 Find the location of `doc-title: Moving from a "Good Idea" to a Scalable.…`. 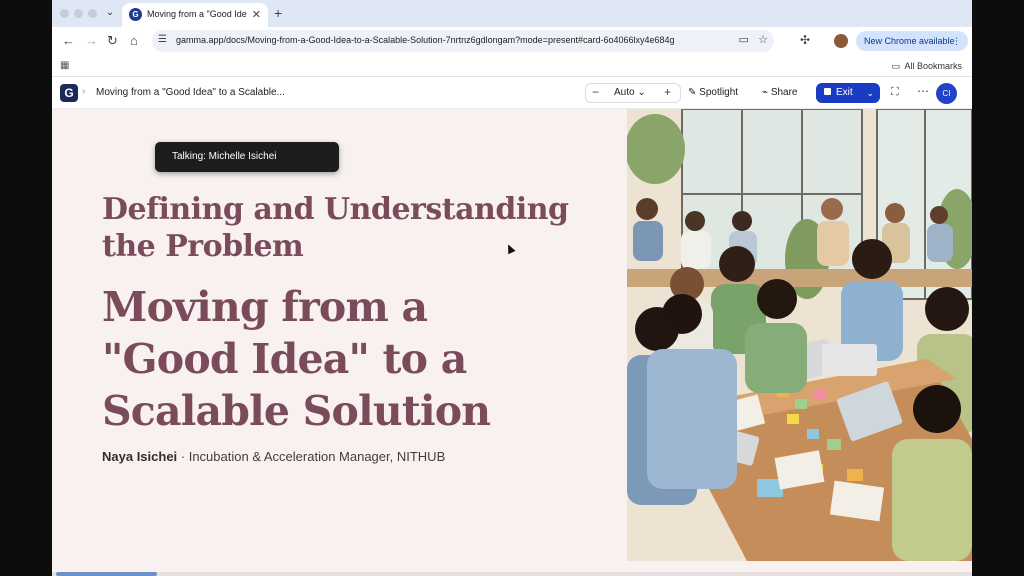

doc-title: Moving from a "Good Idea" to a Scalable.… is located at coordinates (190, 92).